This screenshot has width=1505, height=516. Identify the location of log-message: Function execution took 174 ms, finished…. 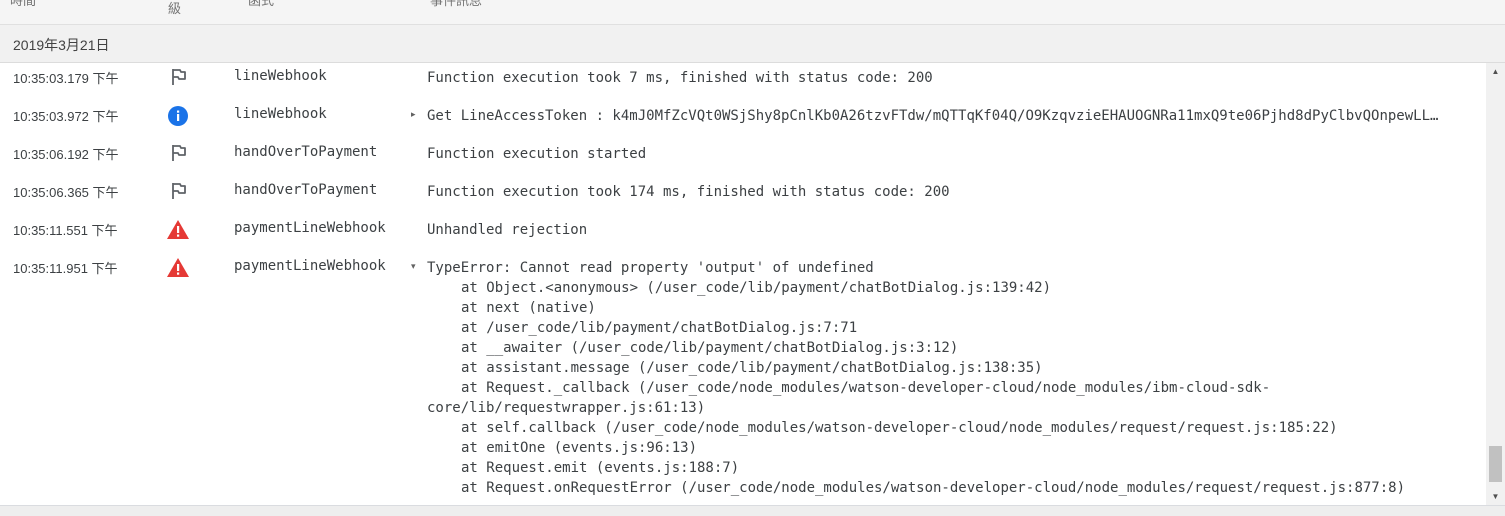
(688, 192).